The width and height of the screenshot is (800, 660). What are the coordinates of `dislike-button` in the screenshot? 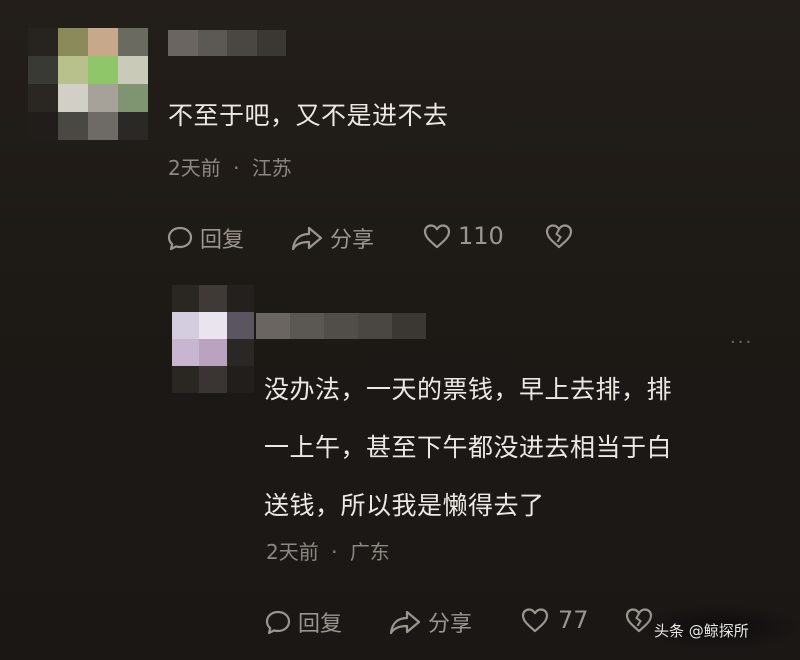 It's located at (559, 236).